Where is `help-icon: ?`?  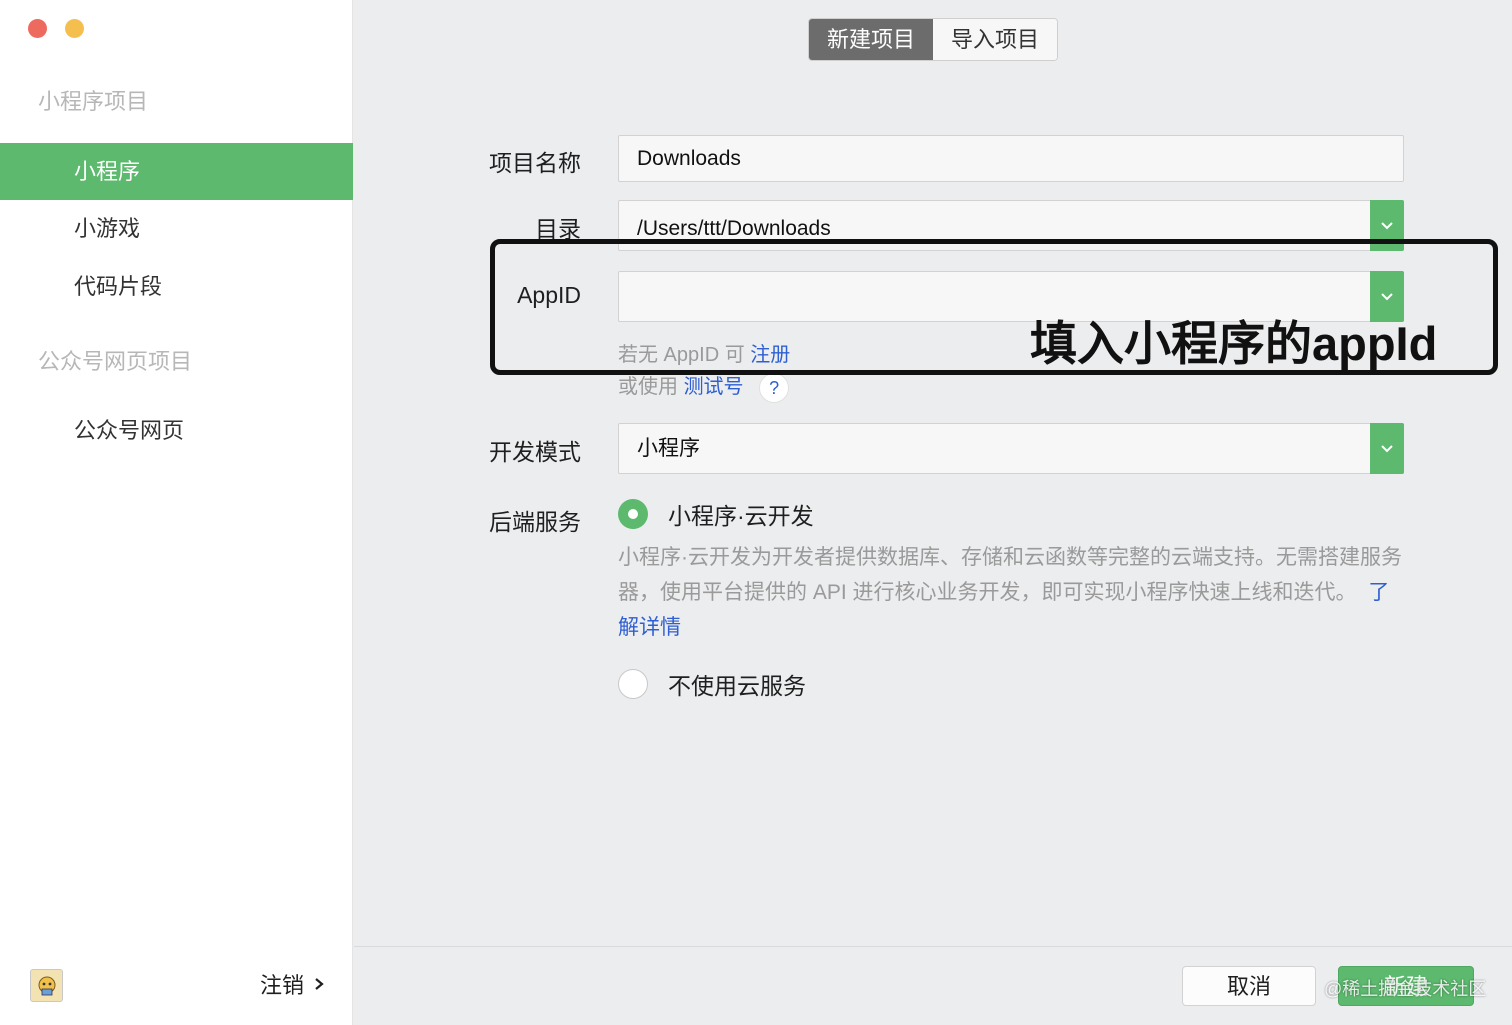 help-icon: ? is located at coordinates (774, 387).